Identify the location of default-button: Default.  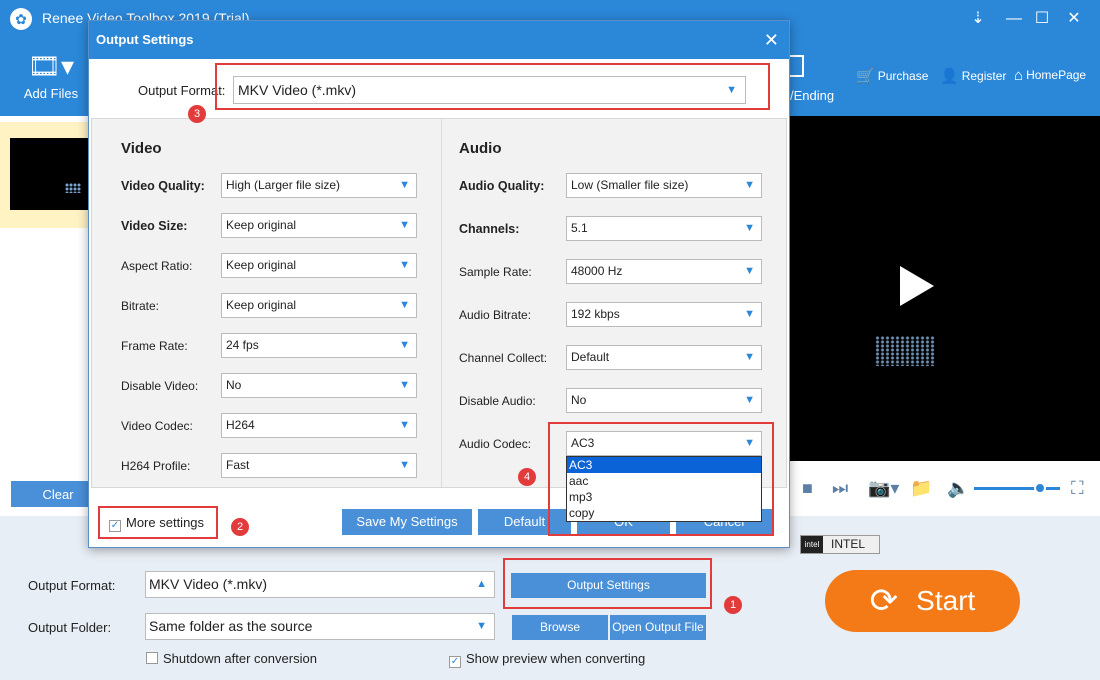
(524, 522).